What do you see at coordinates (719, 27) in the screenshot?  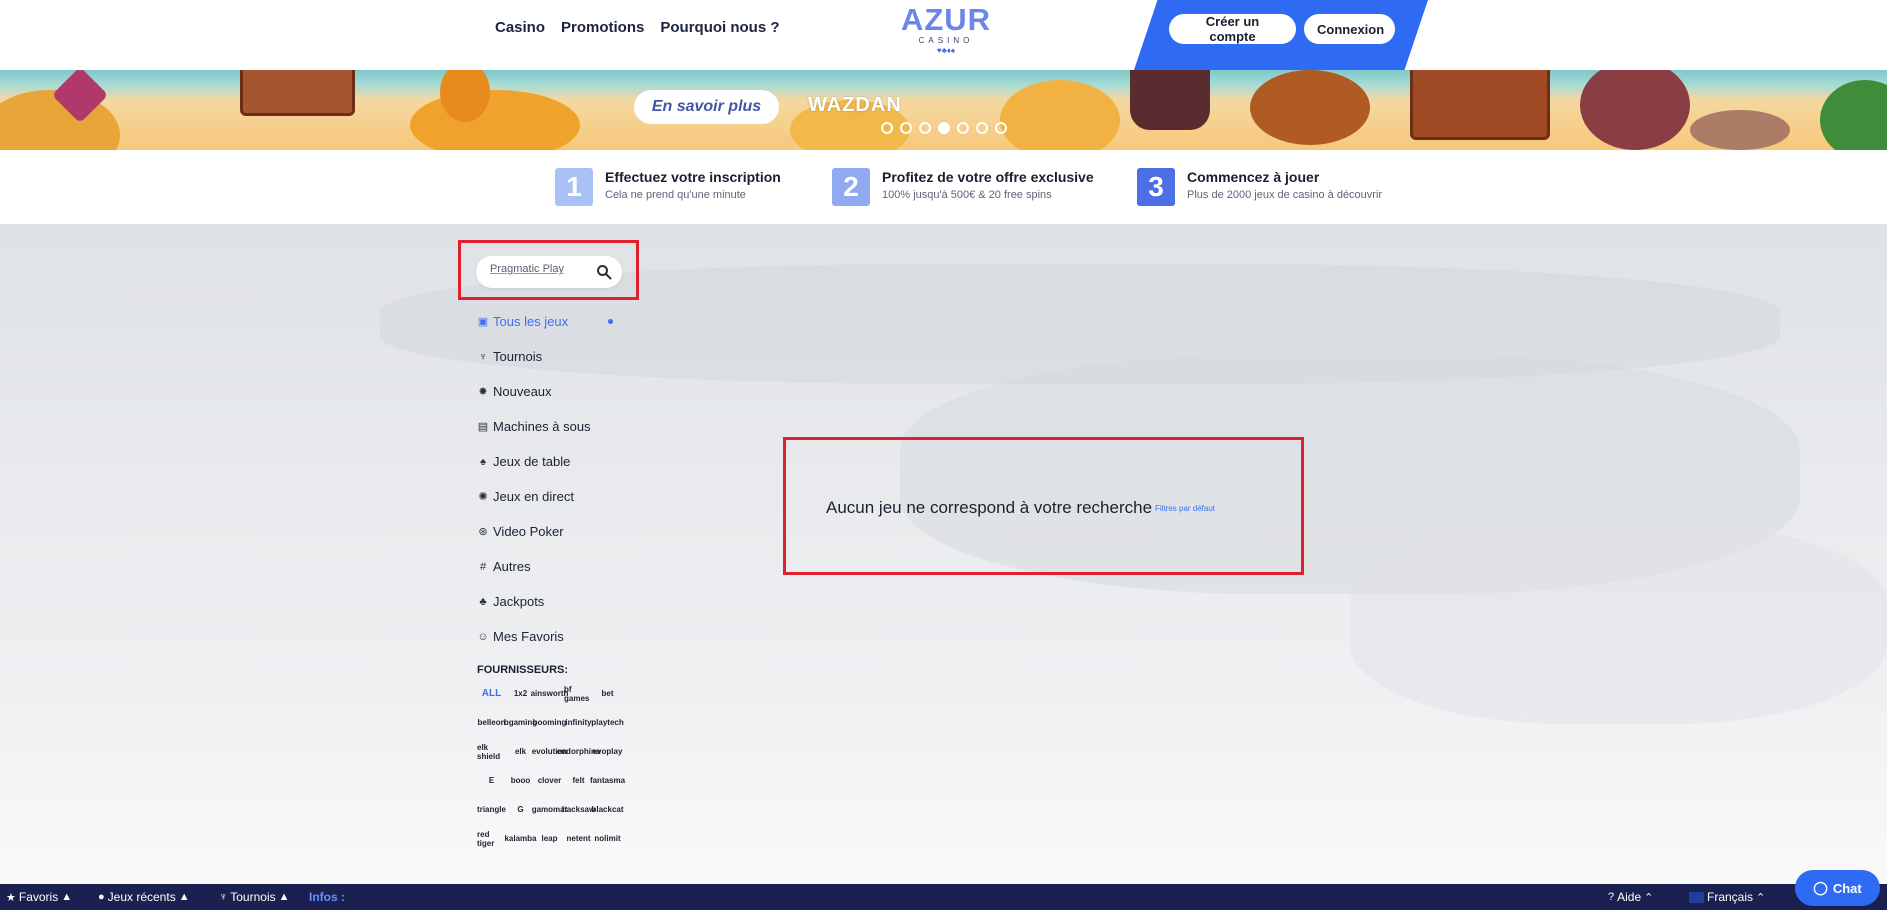 I see `nav-why-us: Pourquoi nous ?` at bounding box center [719, 27].